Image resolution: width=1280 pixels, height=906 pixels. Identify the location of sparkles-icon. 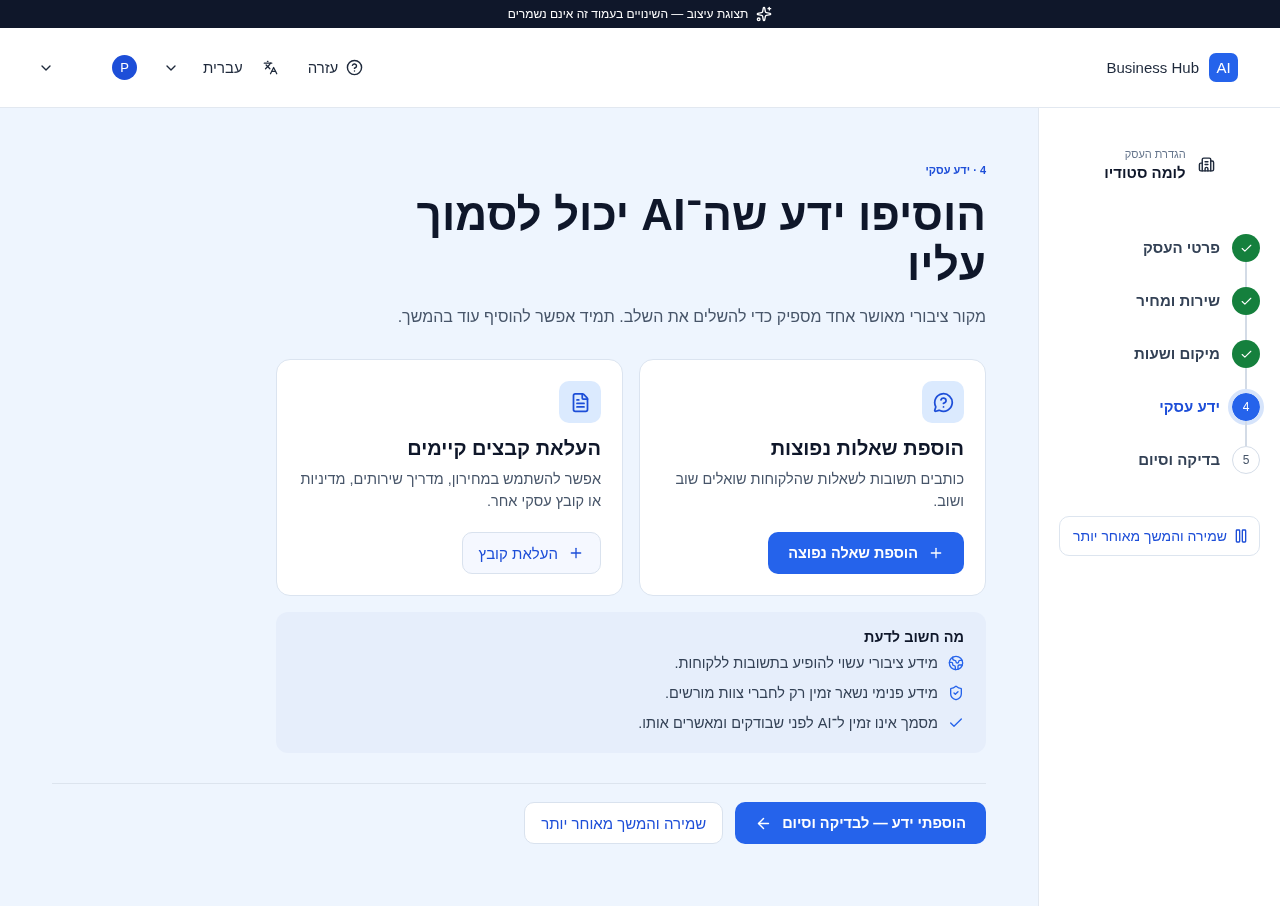
(764, 14).